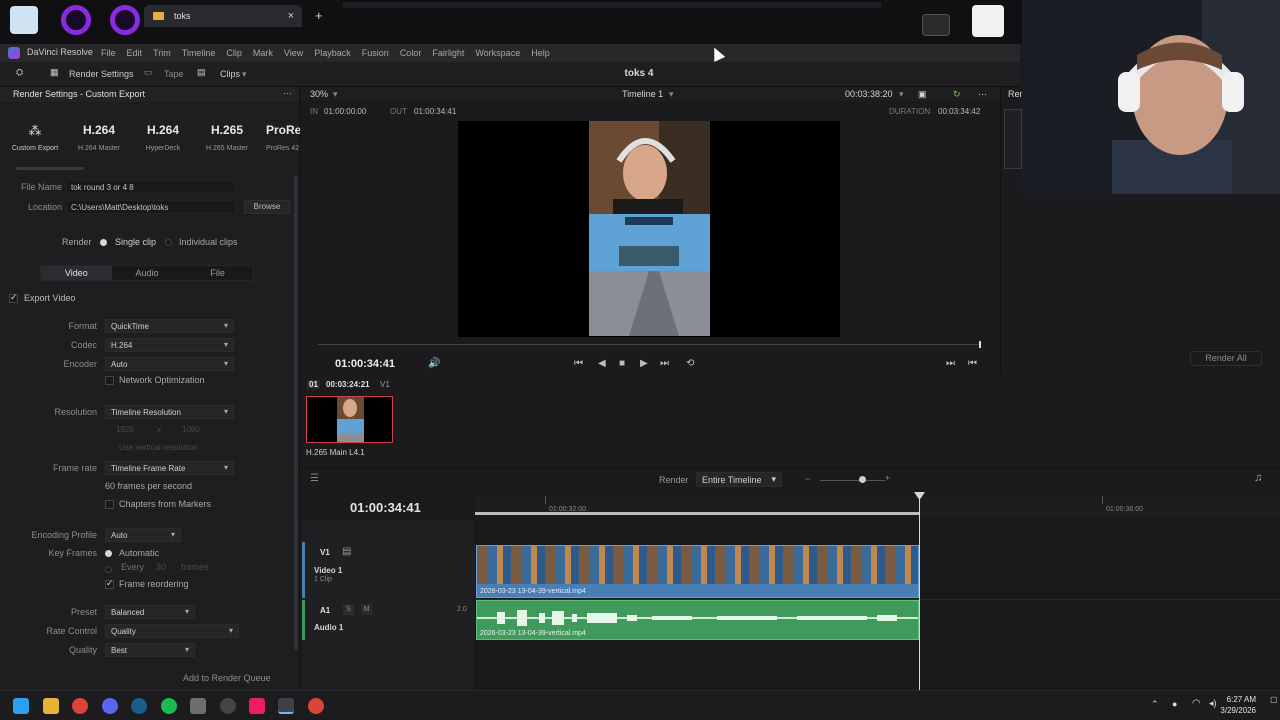 The width and height of the screenshot is (1280, 720). I want to click on codec-dropdown: H.264, so click(169, 345).